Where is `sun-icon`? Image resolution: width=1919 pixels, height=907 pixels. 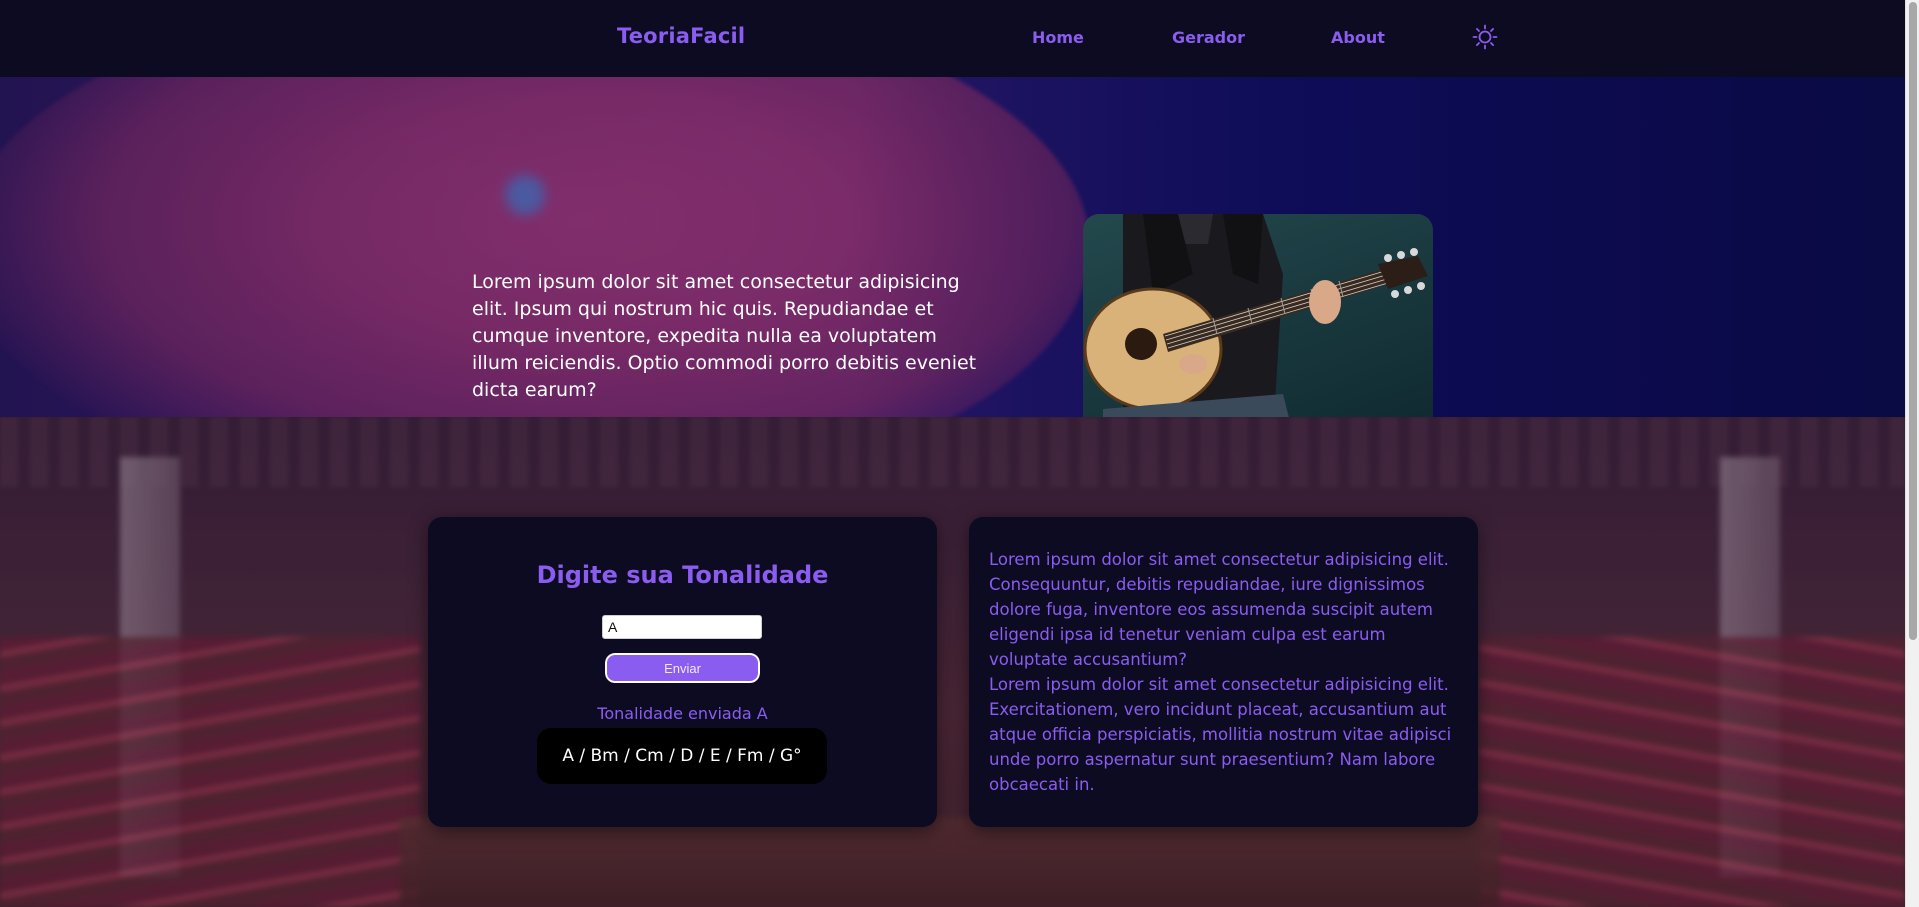
sun-icon is located at coordinates (1485, 37).